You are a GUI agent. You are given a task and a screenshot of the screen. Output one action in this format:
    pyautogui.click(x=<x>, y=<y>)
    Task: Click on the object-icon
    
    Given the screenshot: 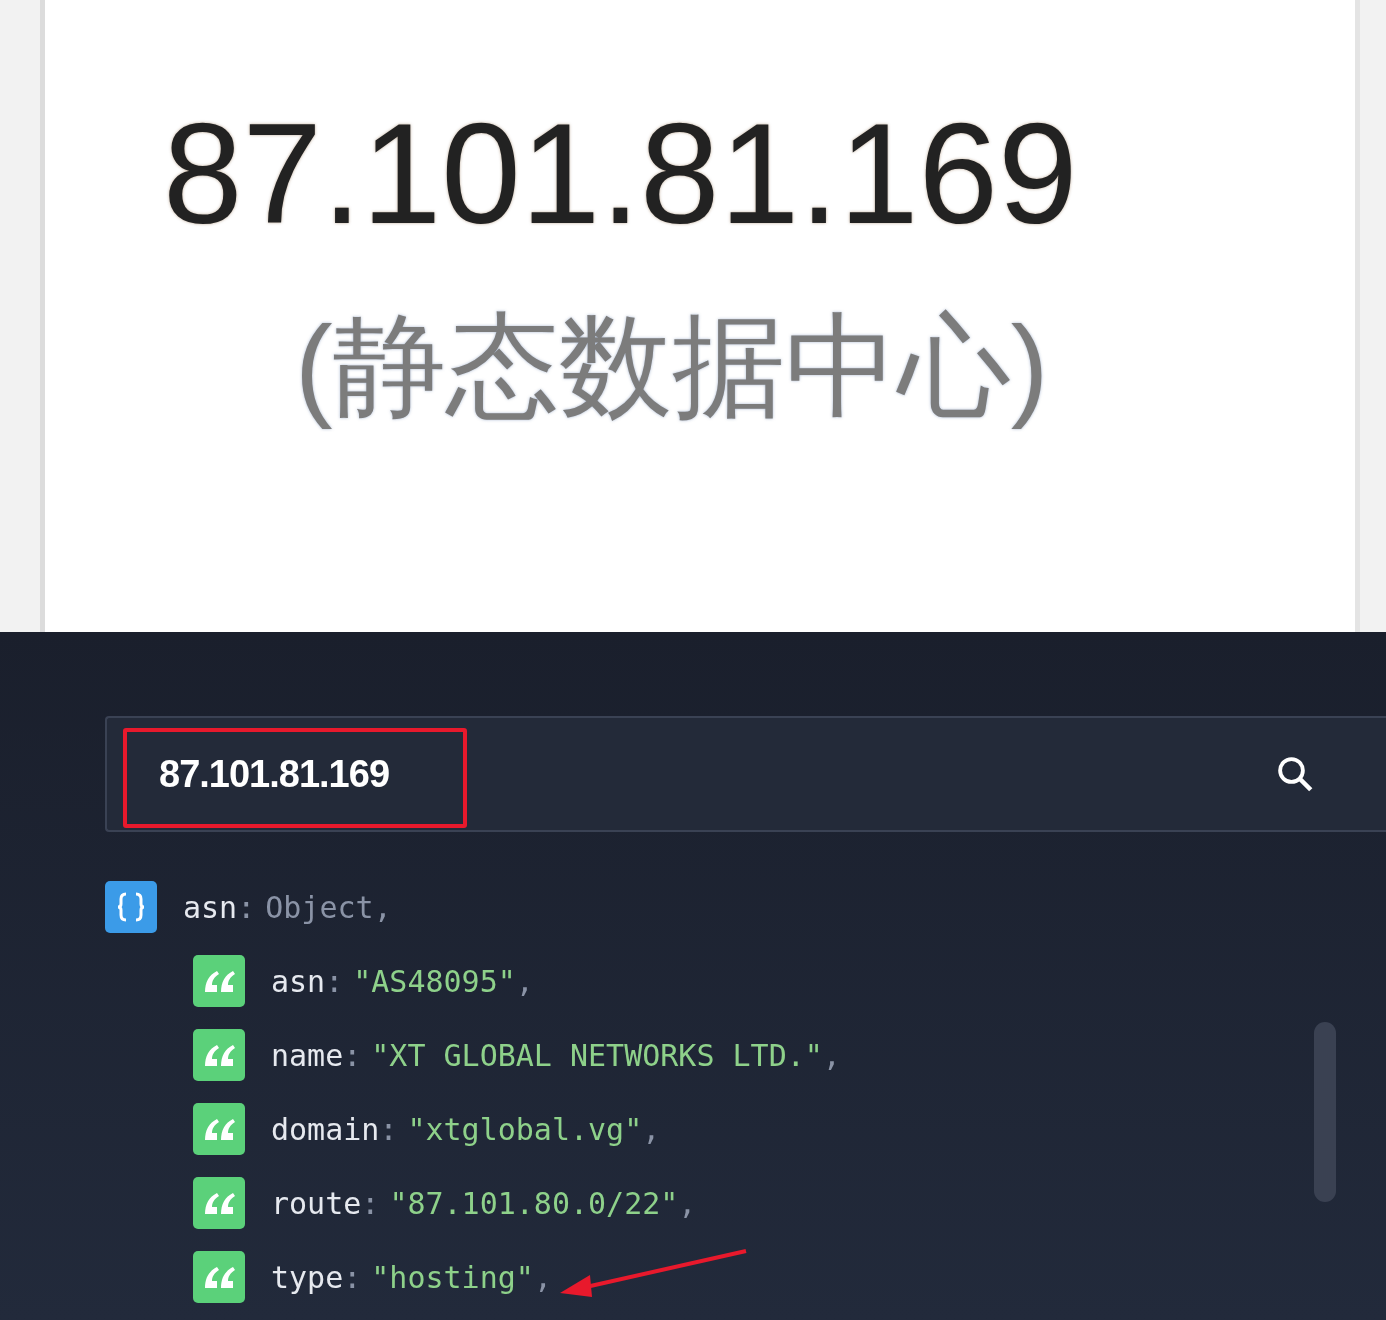 What is the action you would take?
    pyautogui.click(x=131, y=907)
    